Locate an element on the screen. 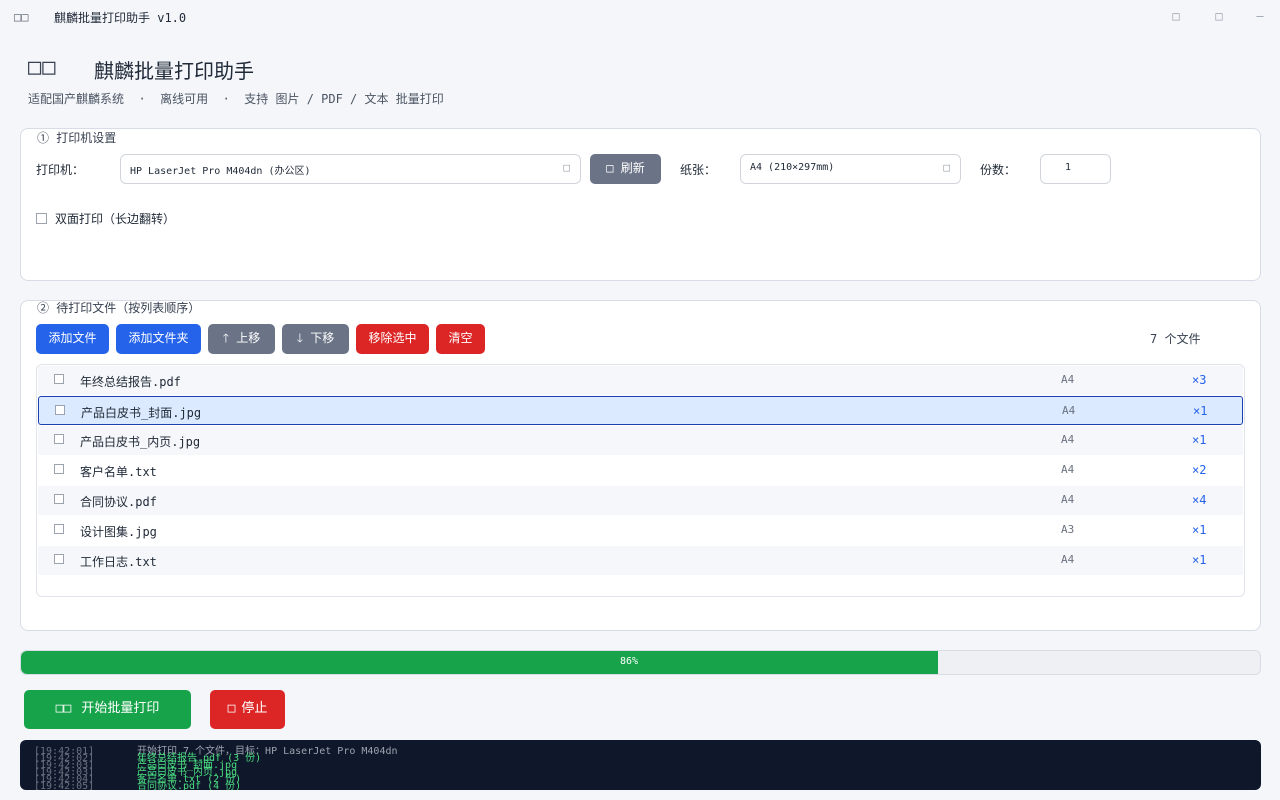 The image size is (1280, 800). file-row: 产品白皮书_内页.jpg A4 ×1 is located at coordinates (640, 440).